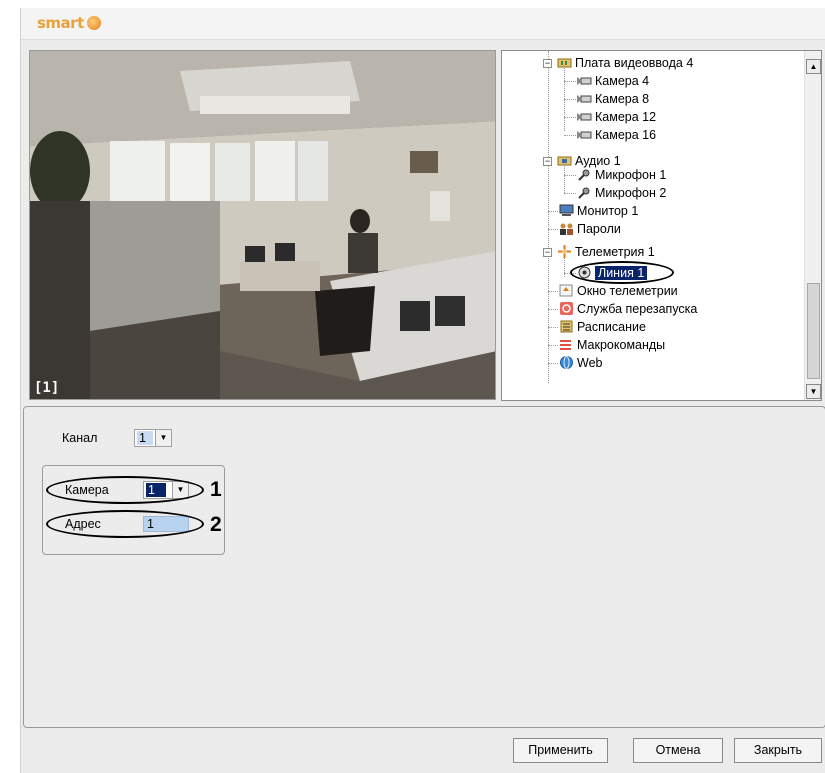  I want to click on restart-service-icon, so click(566, 308).